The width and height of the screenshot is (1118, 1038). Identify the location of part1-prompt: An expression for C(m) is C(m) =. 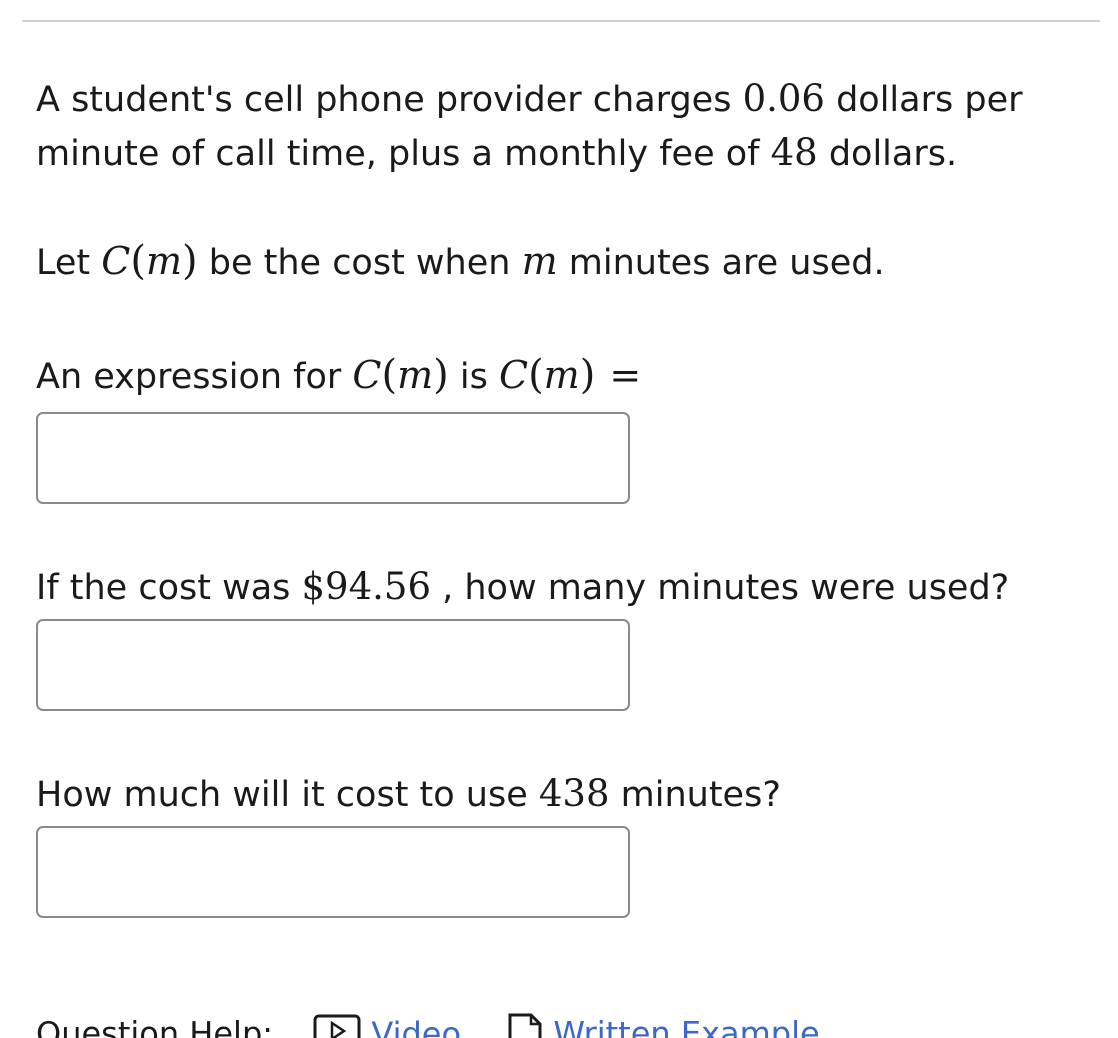
(338, 376).